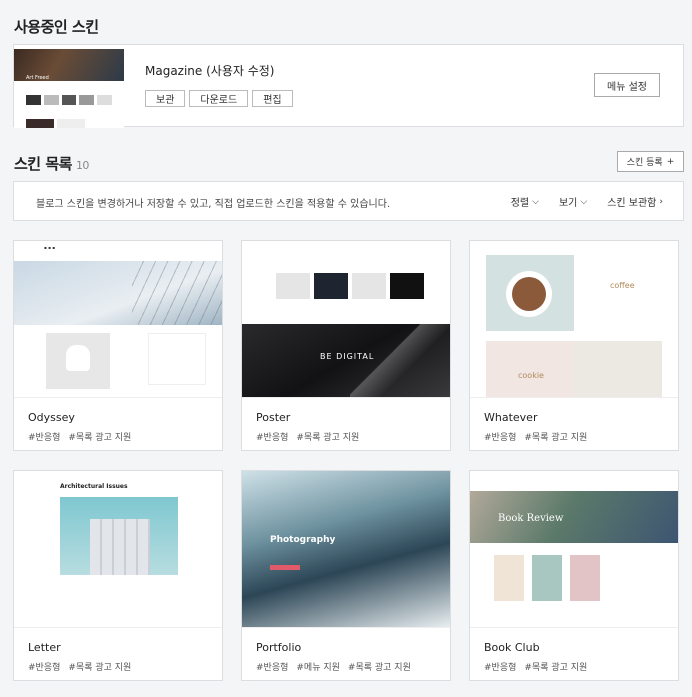 This screenshot has height=697, width=692. What do you see at coordinates (661, 201) in the screenshot?
I see `chevron-right-icon: ›` at bounding box center [661, 201].